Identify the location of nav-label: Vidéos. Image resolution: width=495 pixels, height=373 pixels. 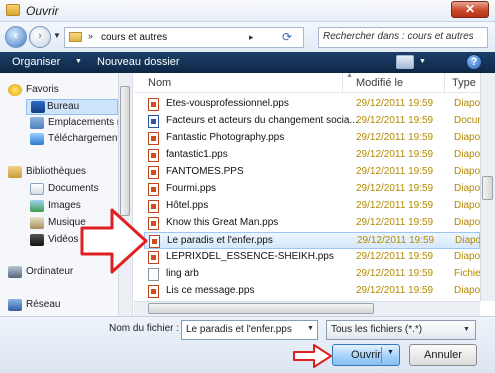
(63, 239).